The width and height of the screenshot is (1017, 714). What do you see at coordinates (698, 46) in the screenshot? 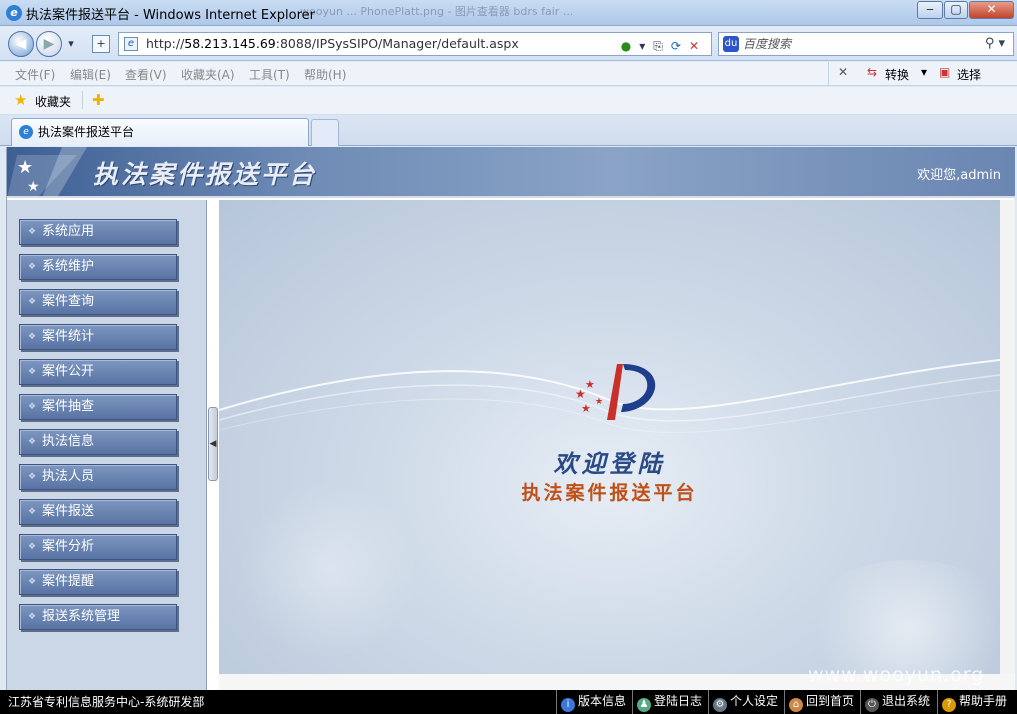
I see `stop-icon: ✕` at bounding box center [698, 46].